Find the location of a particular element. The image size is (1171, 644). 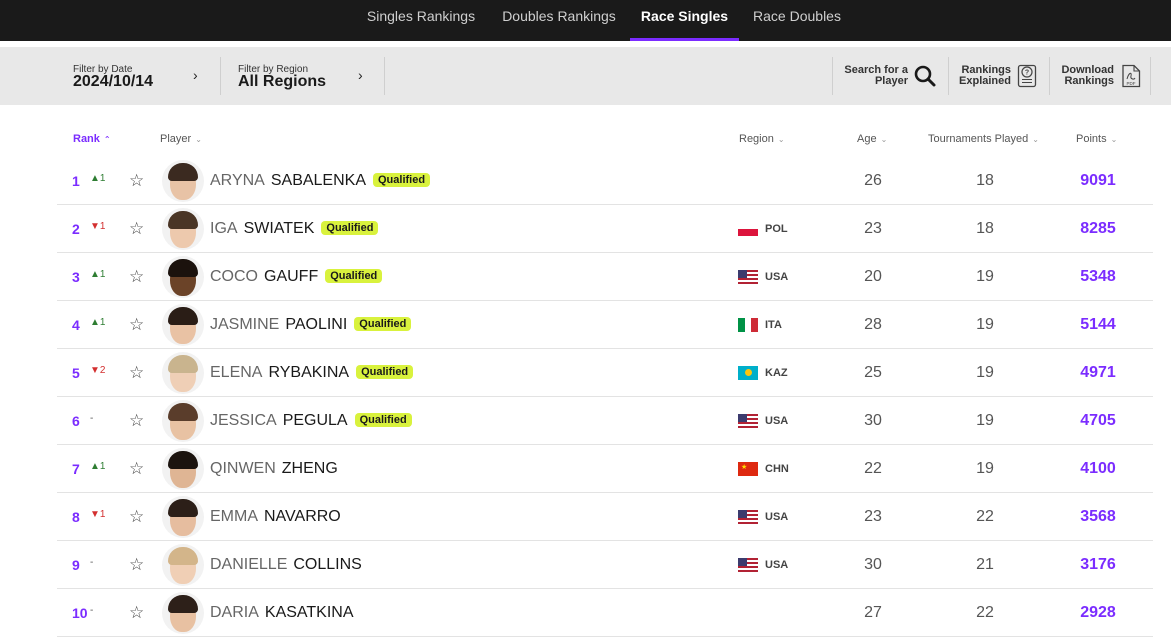

player-first-name: DANIELLE is located at coordinates (249, 564).